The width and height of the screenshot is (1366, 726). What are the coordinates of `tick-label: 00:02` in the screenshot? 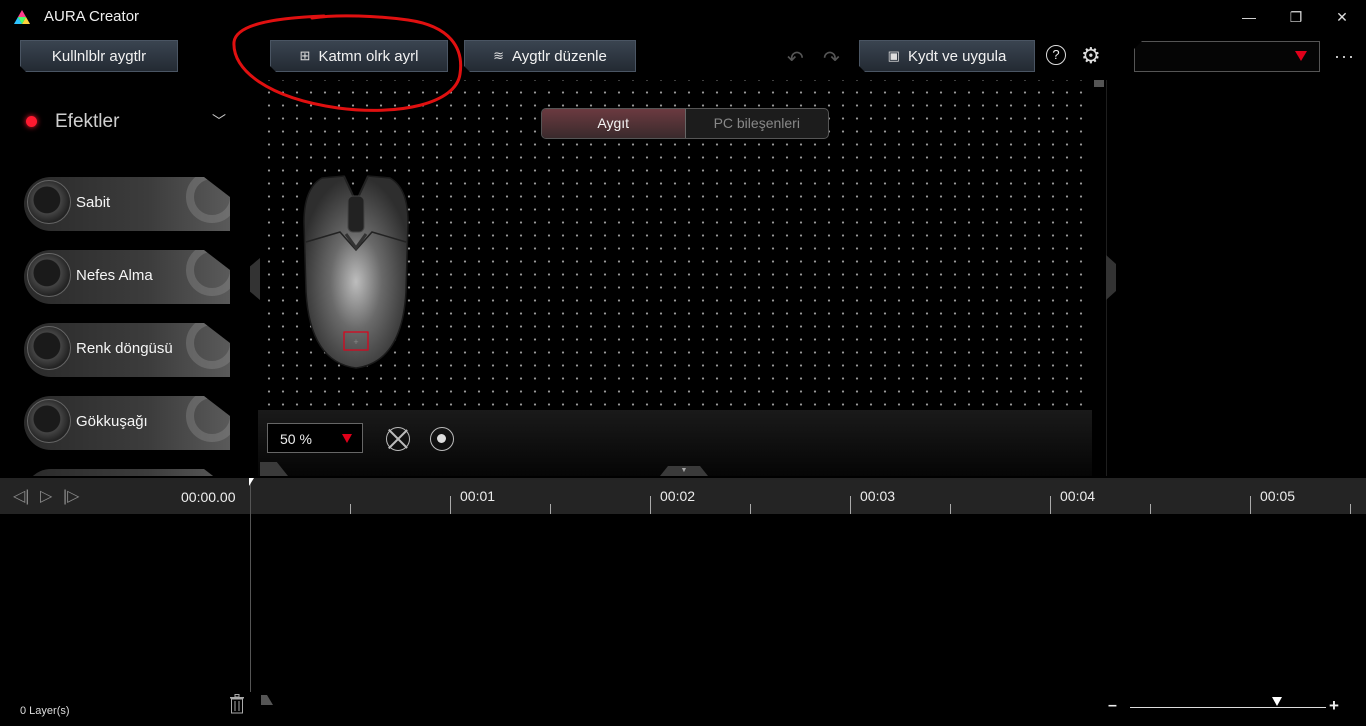 It's located at (678, 496).